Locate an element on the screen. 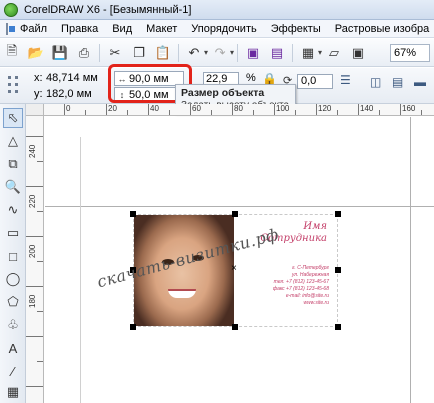  selection-handle-bottom is located at coordinates (235, 327).